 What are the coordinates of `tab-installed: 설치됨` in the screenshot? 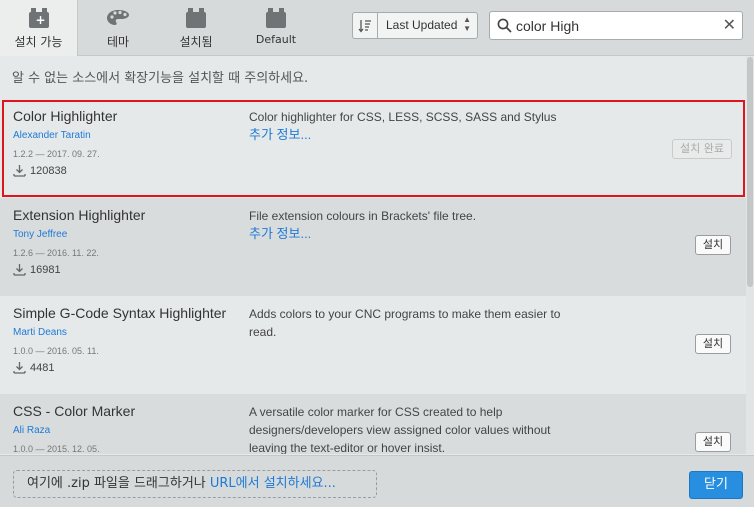 It's located at (196, 28).